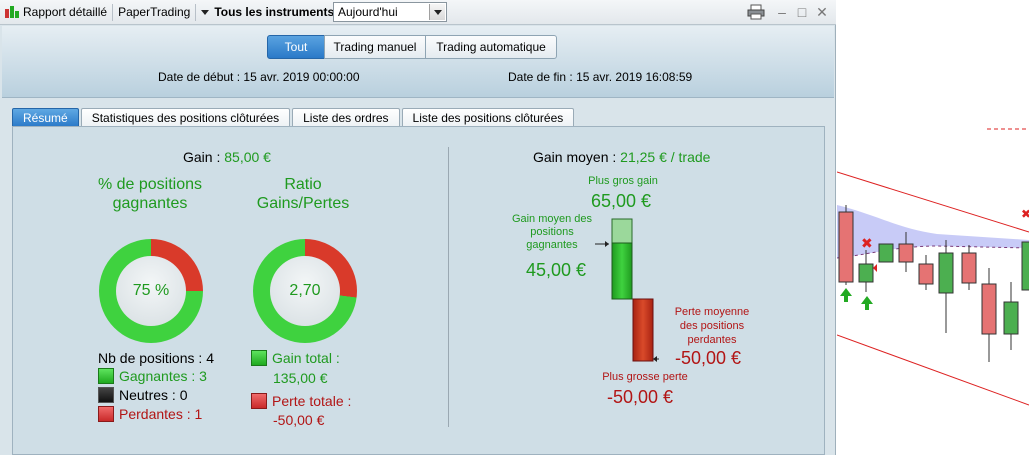 The image size is (1029, 455). What do you see at coordinates (782, 12) in the screenshot?
I see `minimize-icon: –` at bounding box center [782, 12].